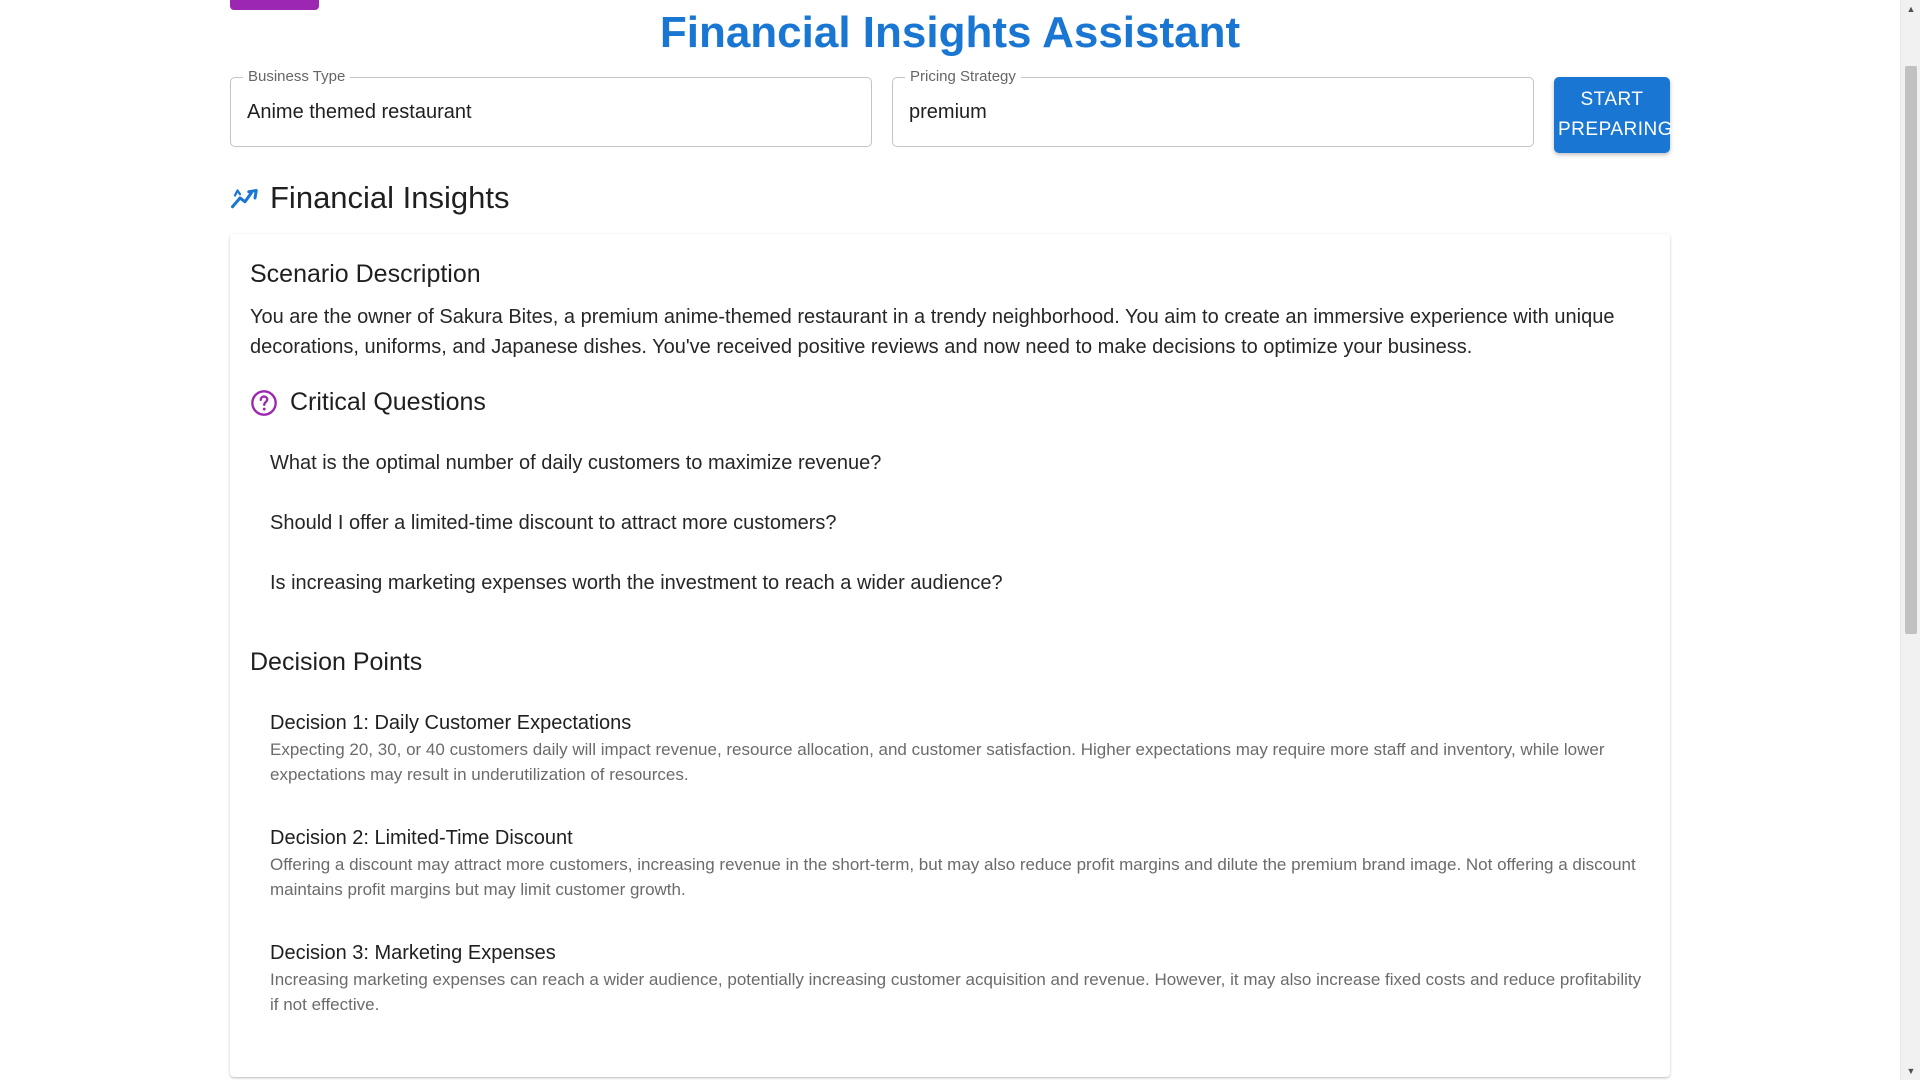  I want to click on trending-up-icon, so click(244, 199).